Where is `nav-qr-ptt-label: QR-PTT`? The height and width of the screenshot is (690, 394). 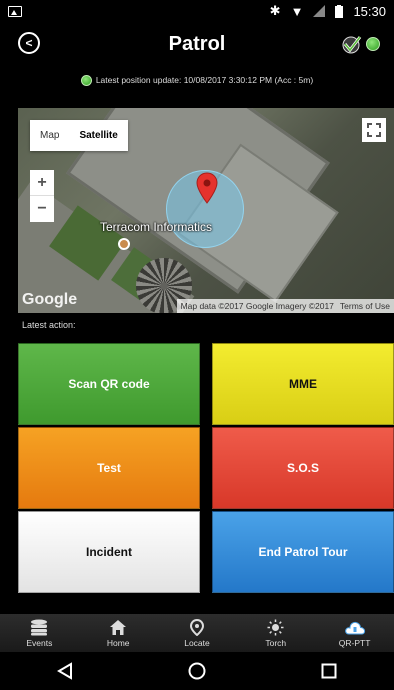
nav-qr-ptt-label: QR-PTT is located at coordinates (354, 642).